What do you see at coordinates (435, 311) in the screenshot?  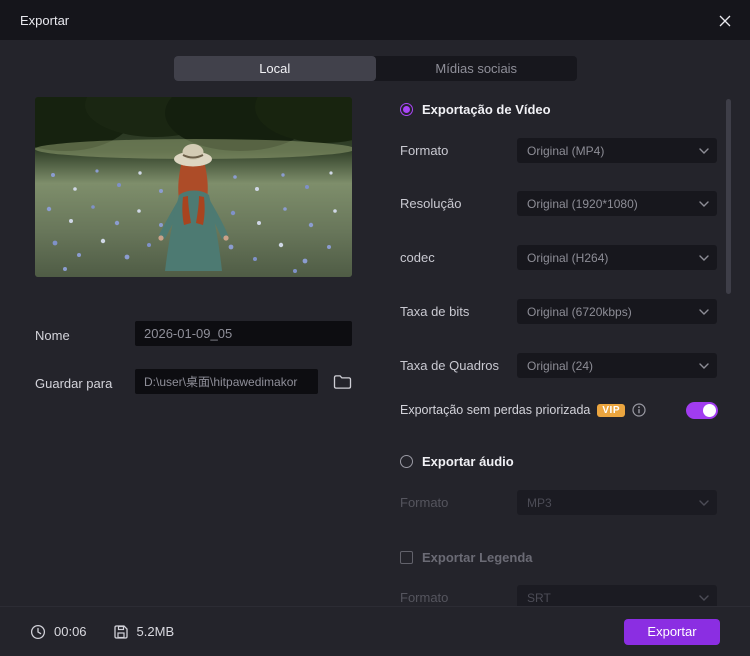 I see `bitrate-label: Taxa de bits` at bounding box center [435, 311].